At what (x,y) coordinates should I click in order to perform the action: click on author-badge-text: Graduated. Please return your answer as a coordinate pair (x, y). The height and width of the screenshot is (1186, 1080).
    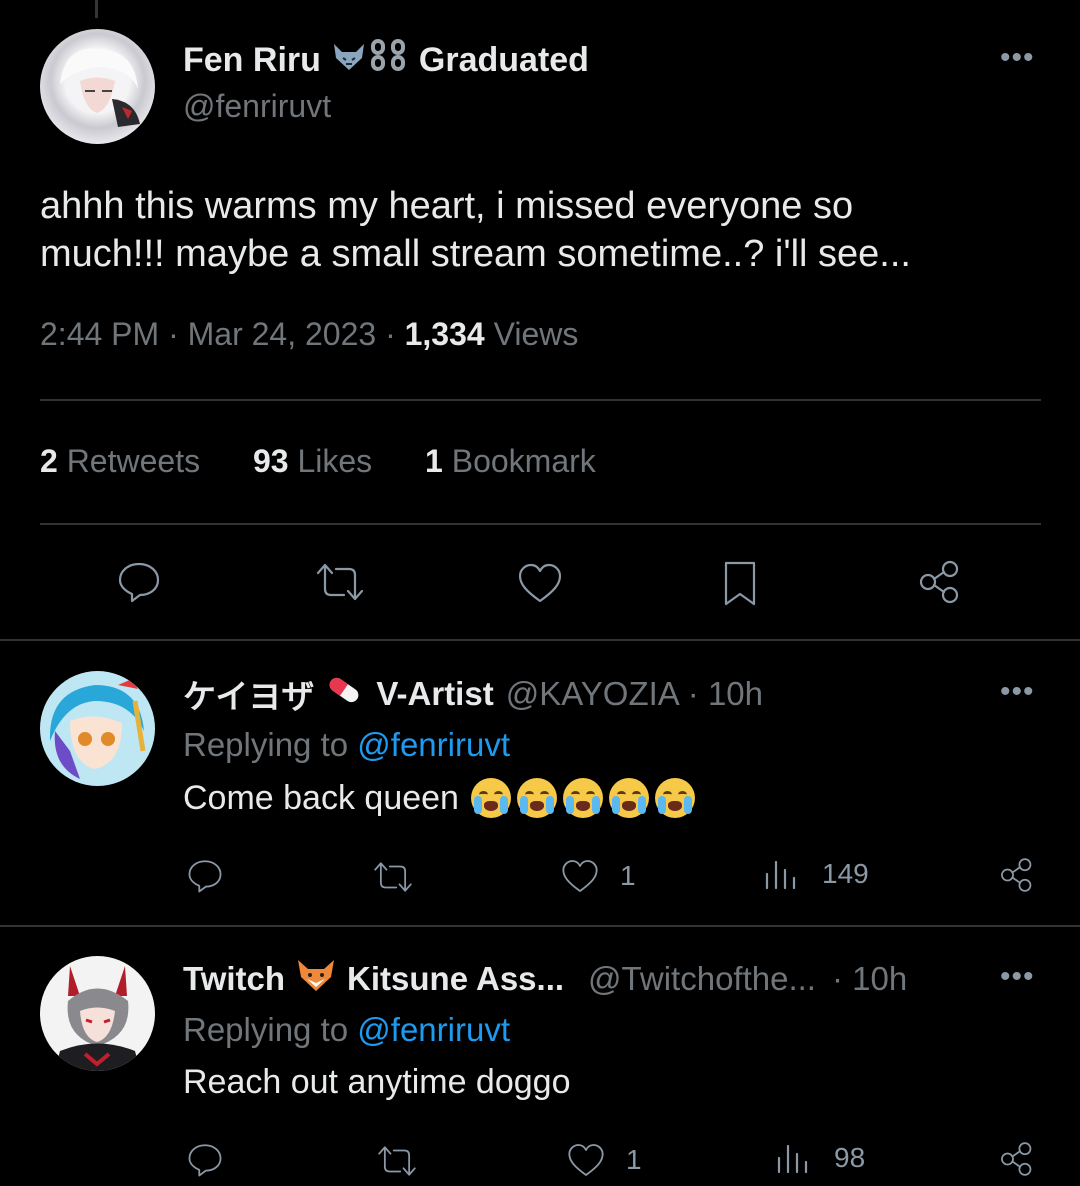
    Looking at the image, I should click on (503, 59).